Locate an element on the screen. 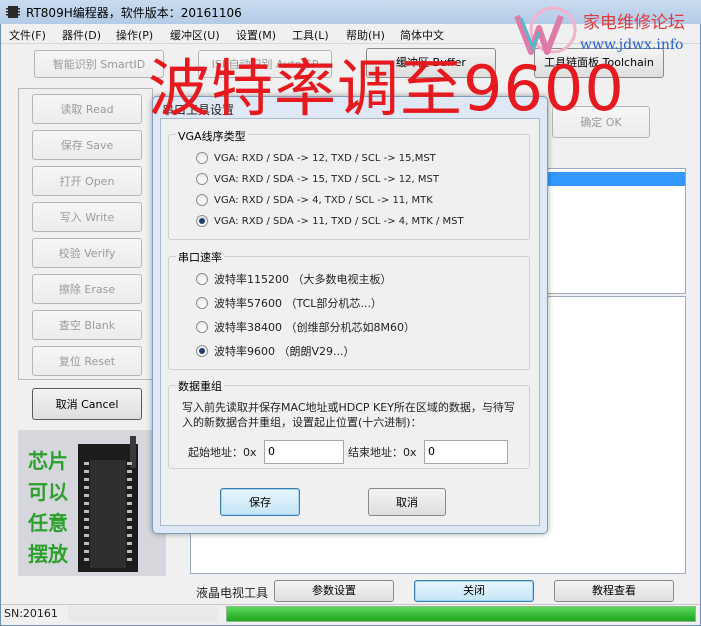  lcd-tools-label: 液晶电视工具 is located at coordinates (232, 593).